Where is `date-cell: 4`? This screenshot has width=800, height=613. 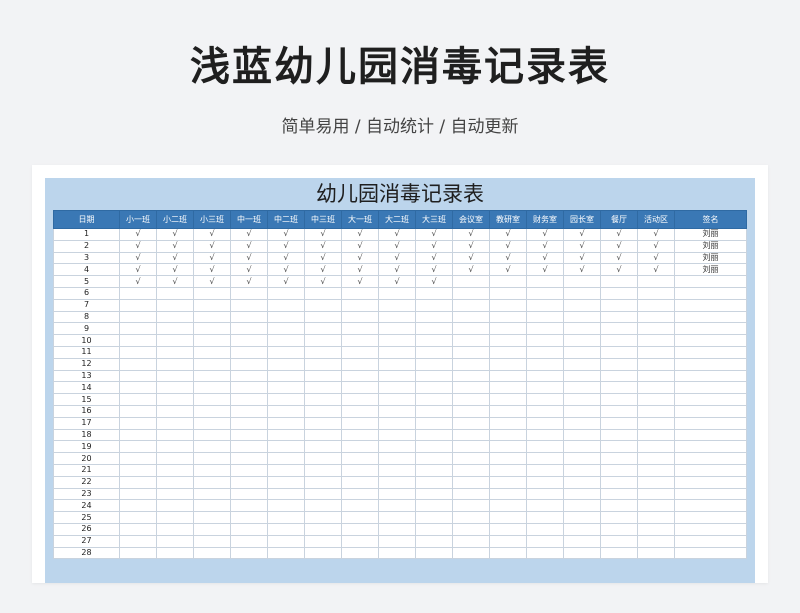 date-cell: 4 is located at coordinates (86, 270).